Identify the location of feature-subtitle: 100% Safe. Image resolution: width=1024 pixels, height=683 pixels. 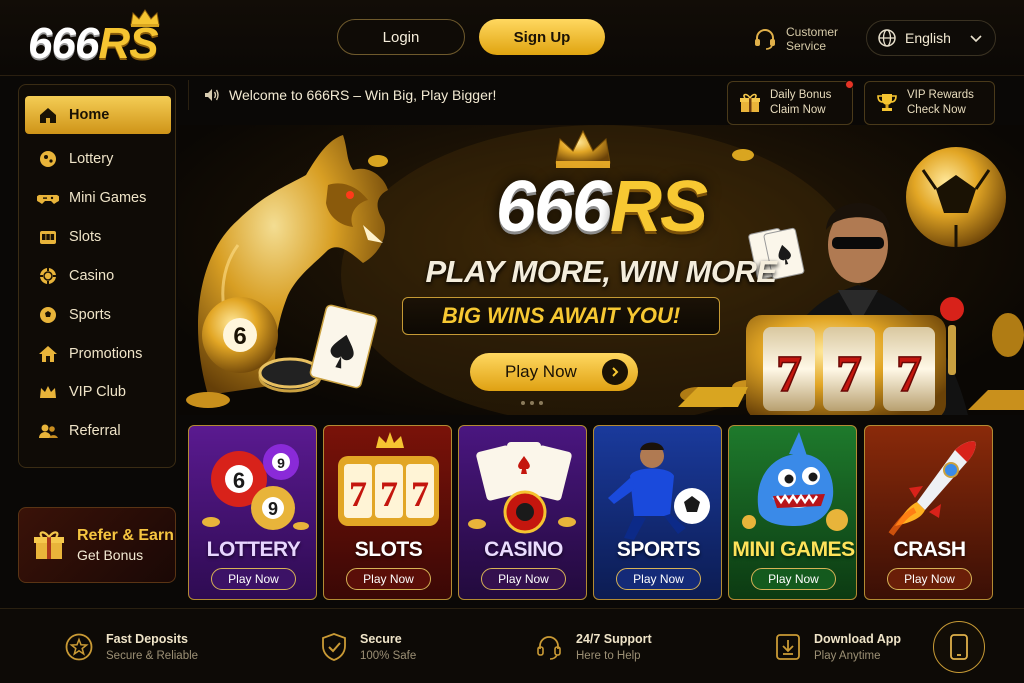
(388, 656).